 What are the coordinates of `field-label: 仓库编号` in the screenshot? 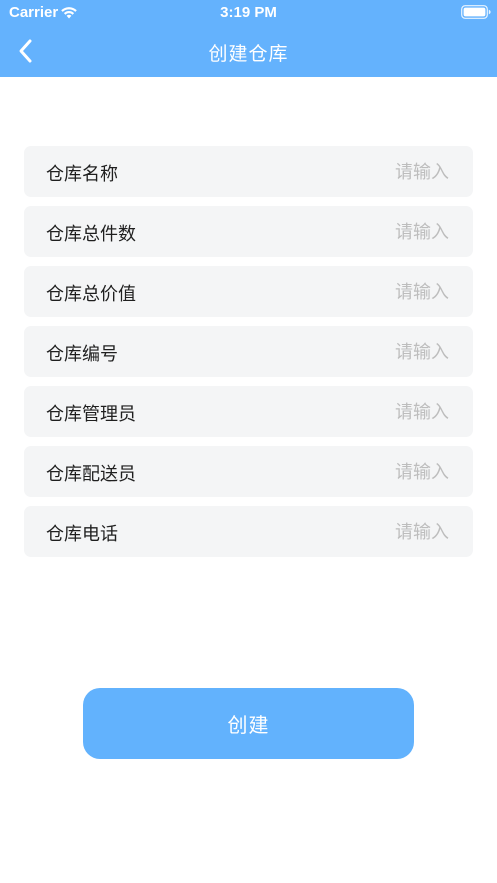 It's located at (82, 354).